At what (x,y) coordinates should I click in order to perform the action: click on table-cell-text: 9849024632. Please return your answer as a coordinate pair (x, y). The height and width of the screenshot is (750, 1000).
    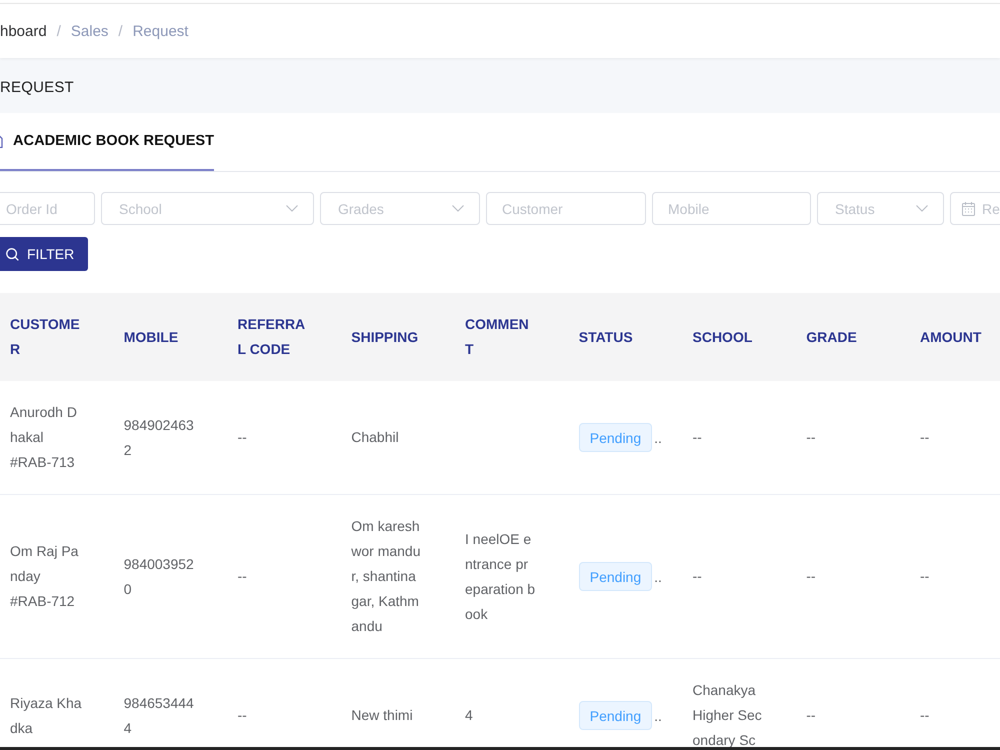
    Looking at the image, I should click on (159, 438).